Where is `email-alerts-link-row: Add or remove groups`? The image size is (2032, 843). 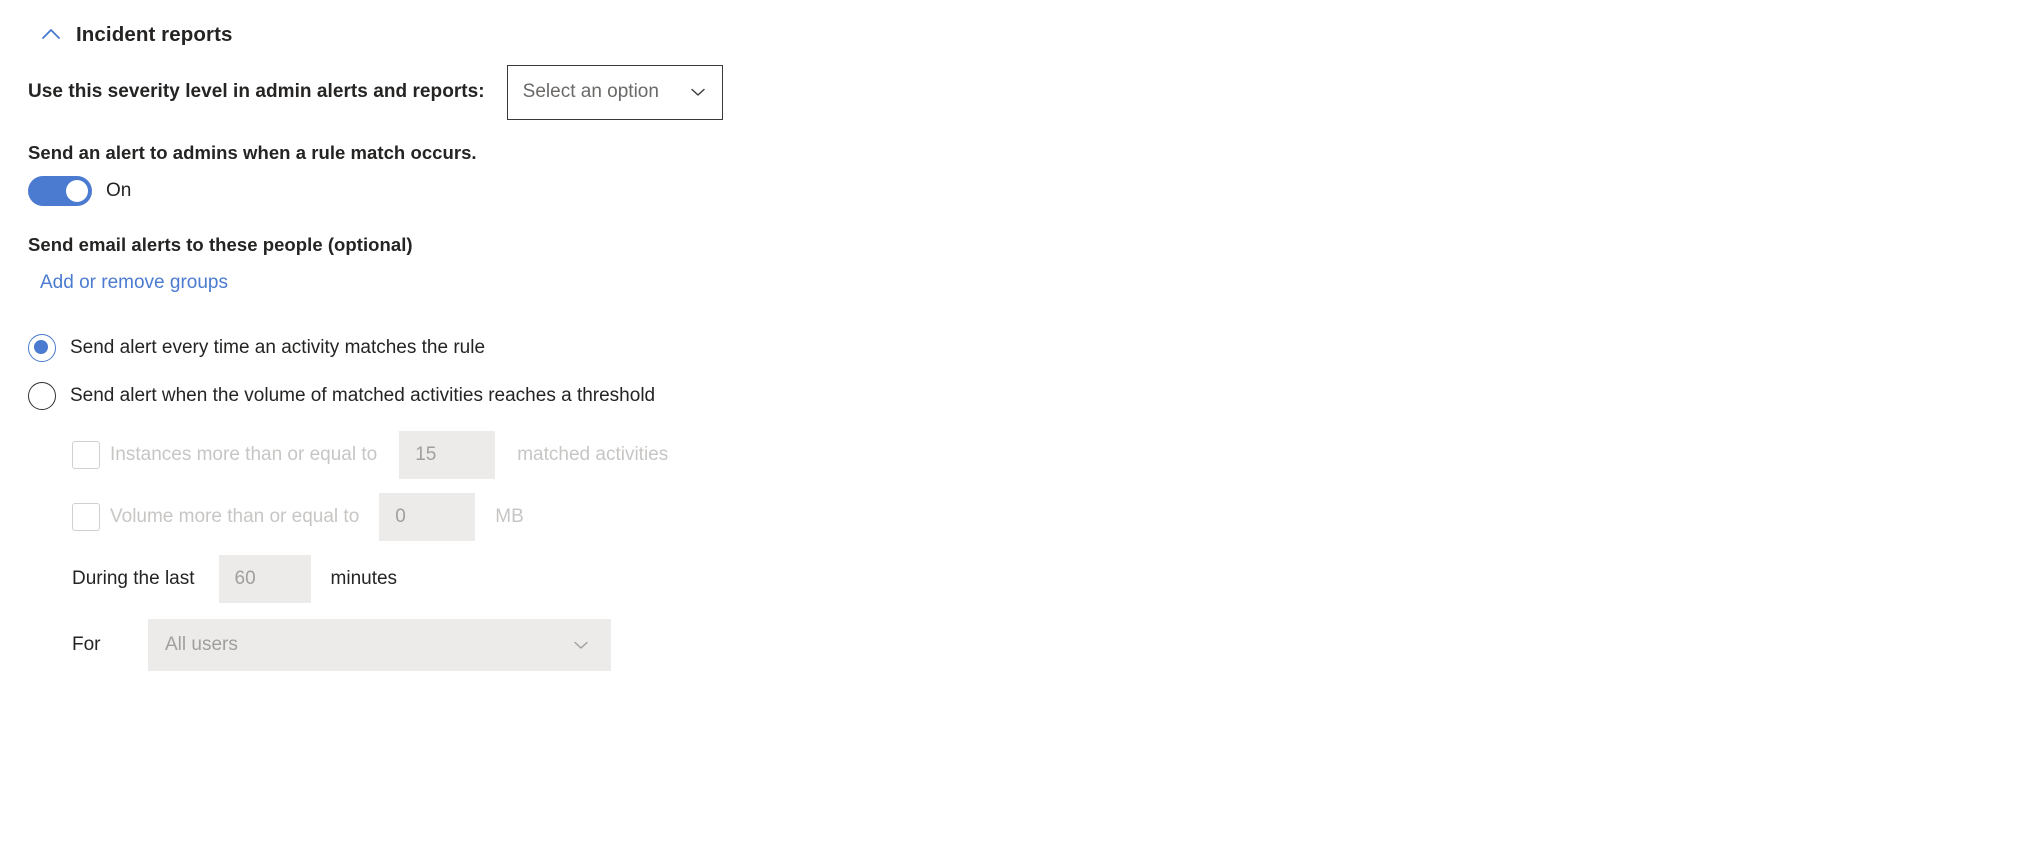
email-alerts-link-row: Add or remove groups is located at coordinates (1036, 283).